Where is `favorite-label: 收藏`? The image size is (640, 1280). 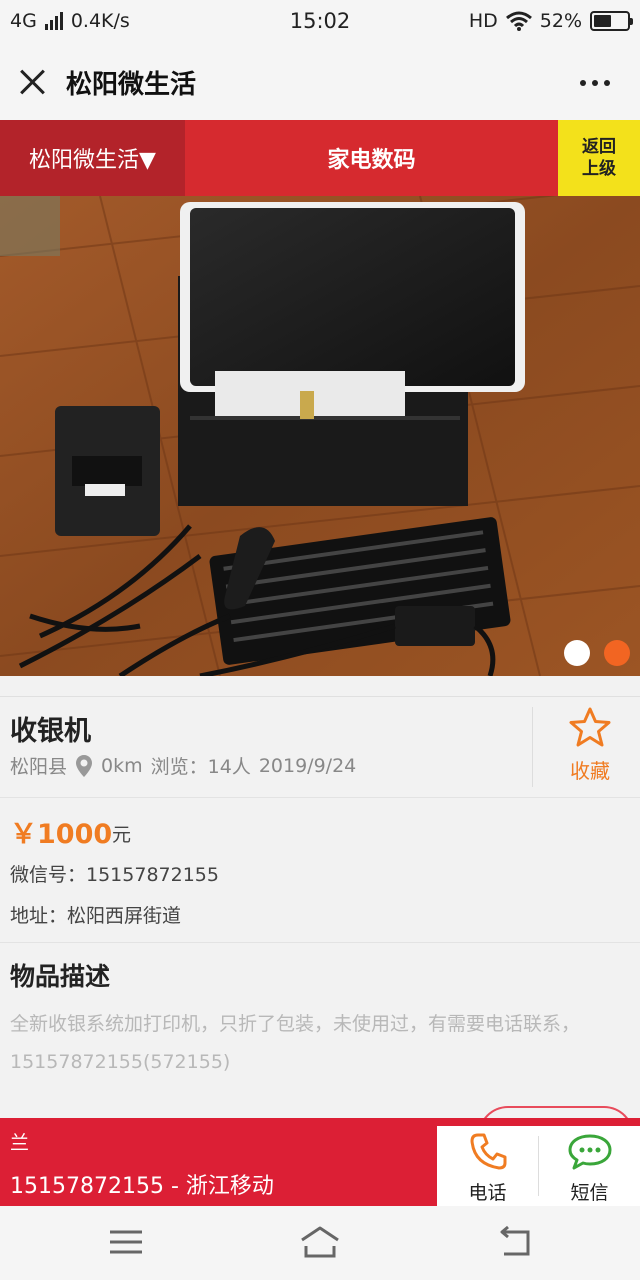
favorite-label: 收藏 is located at coordinates (590, 771).